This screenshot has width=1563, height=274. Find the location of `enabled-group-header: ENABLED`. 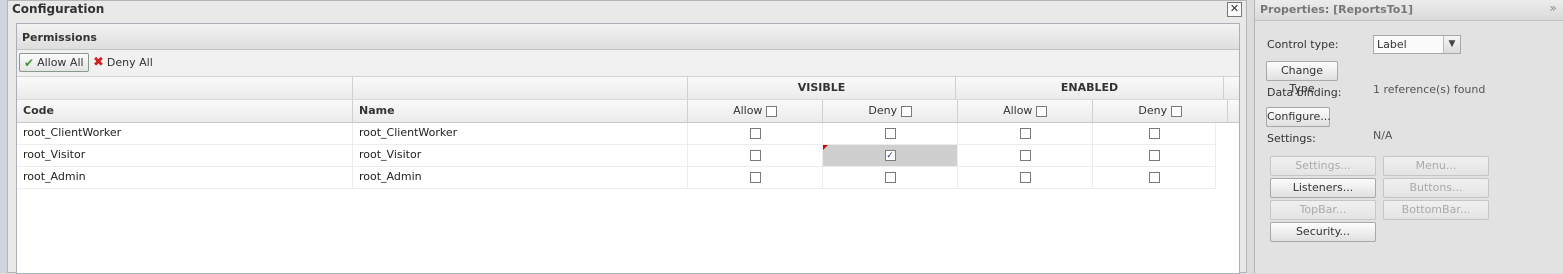

enabled-group-header: ENABLED is located at coordinates (1090, 88).